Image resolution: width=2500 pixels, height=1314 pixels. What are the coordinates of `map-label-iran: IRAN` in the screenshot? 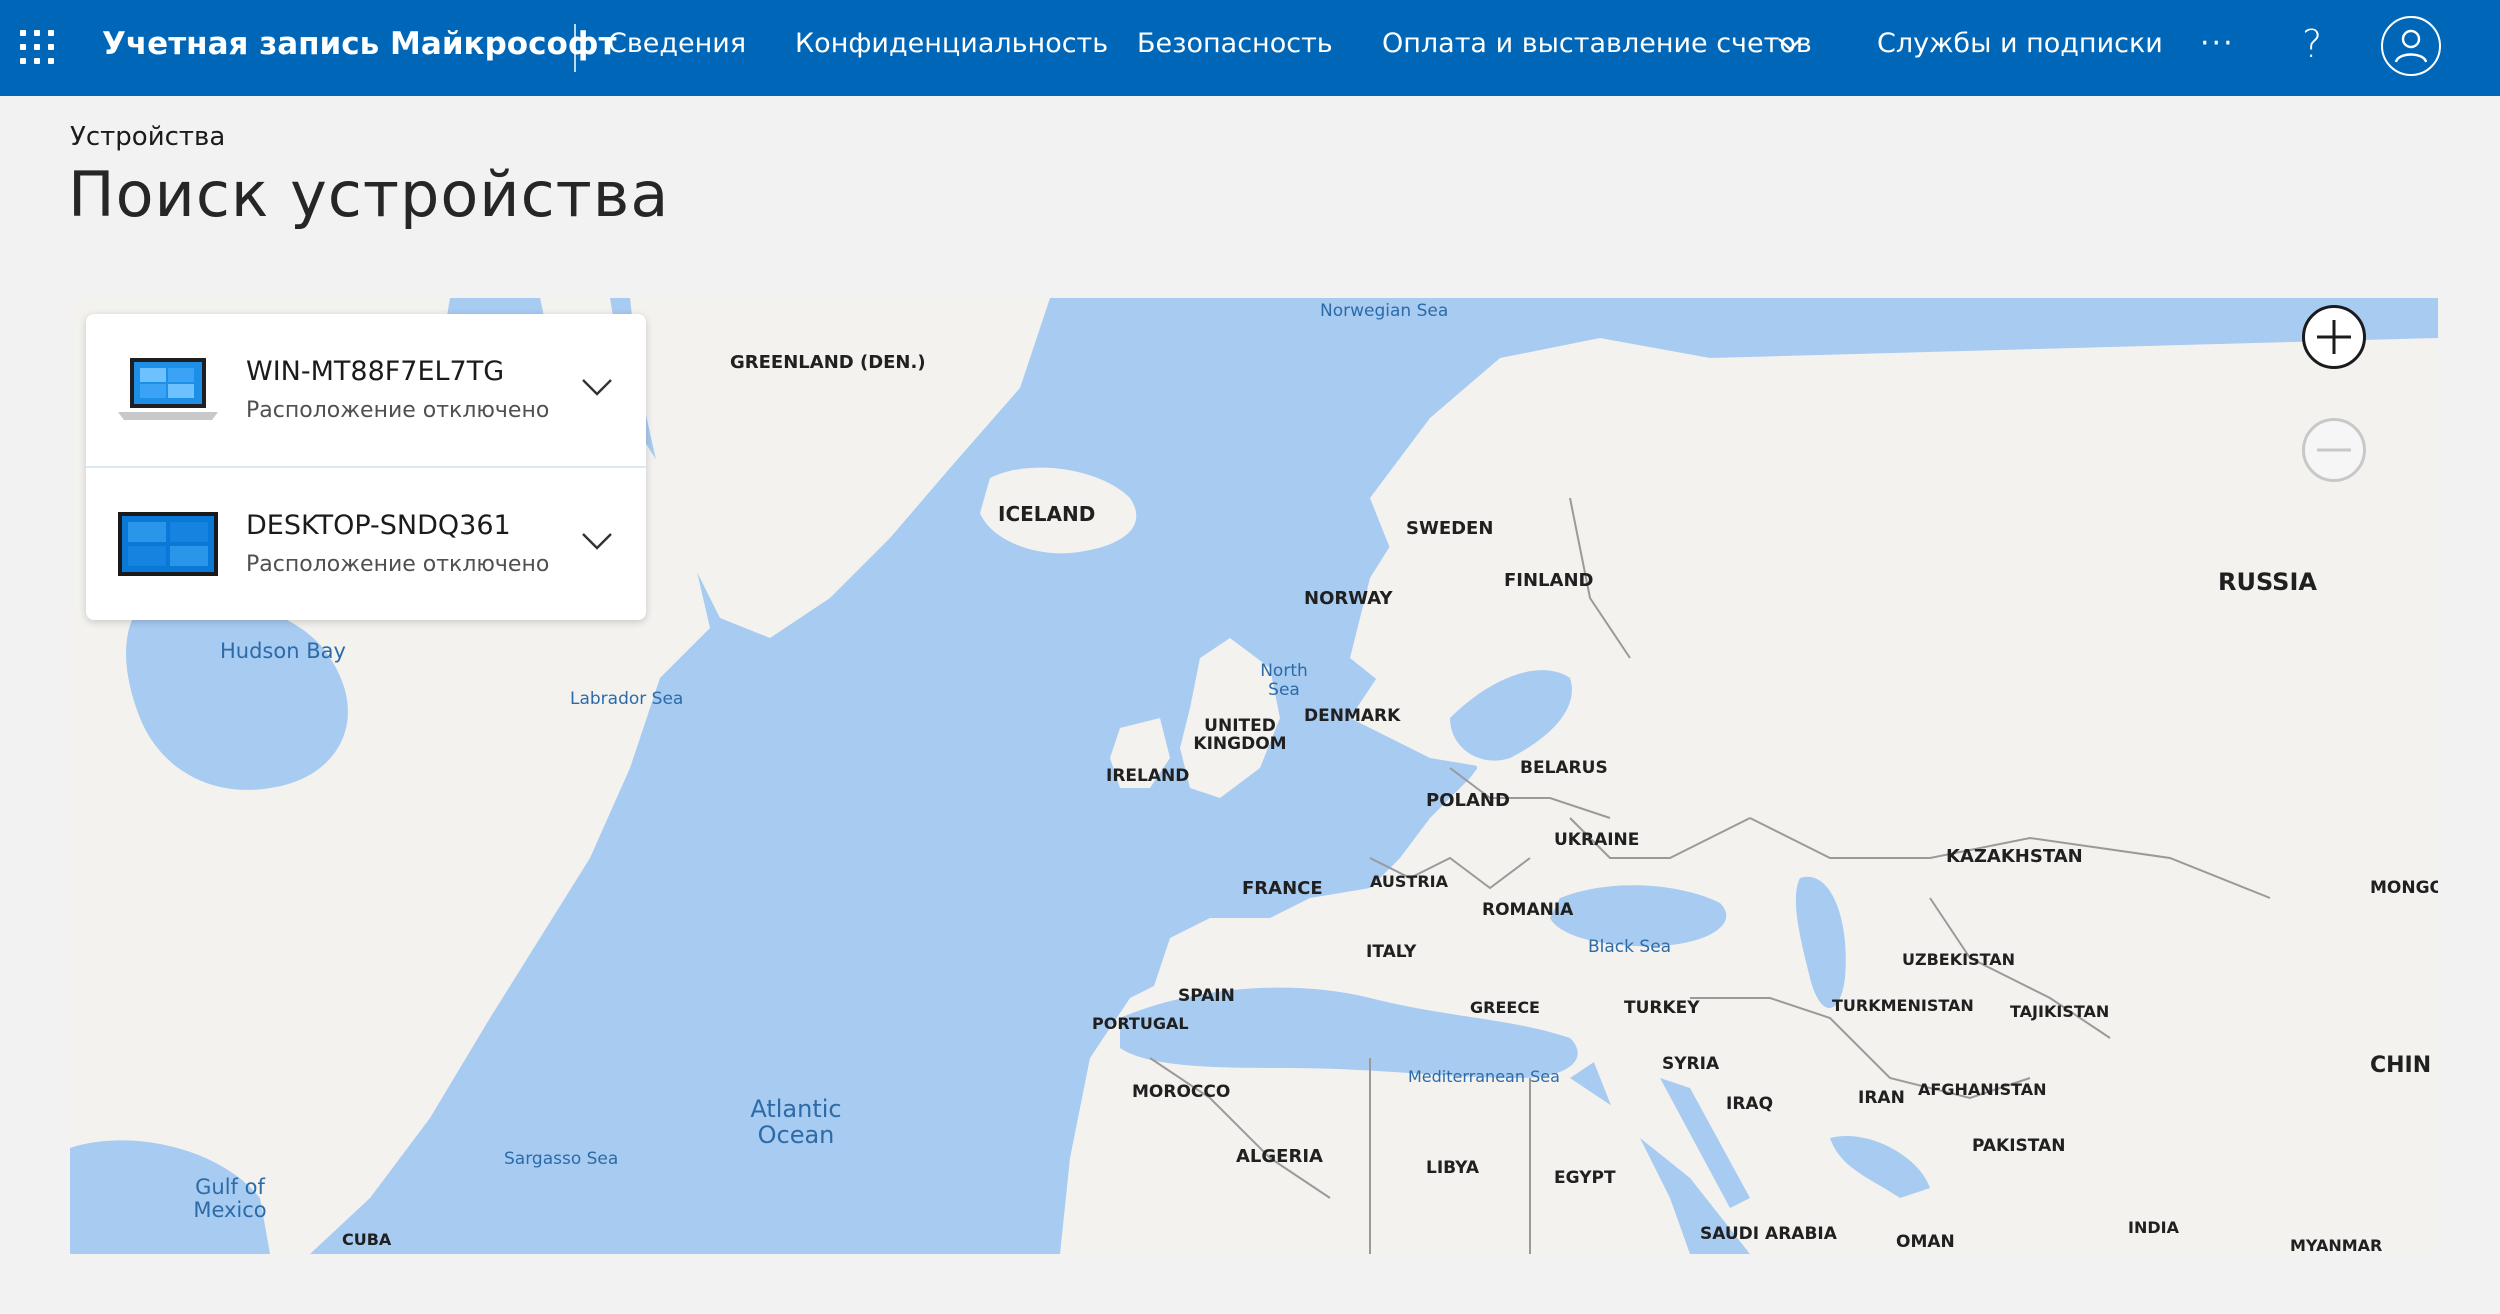 It's located at (1881, 1098).